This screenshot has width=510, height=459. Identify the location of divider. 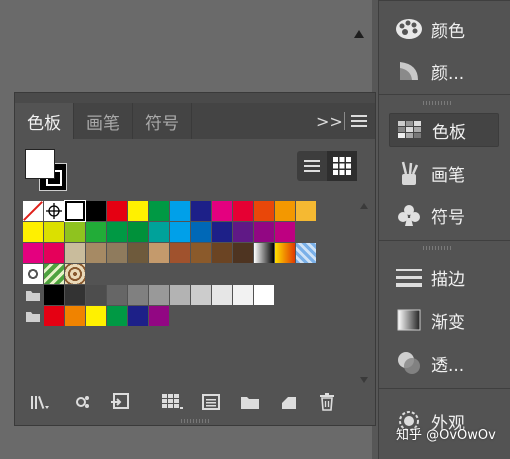
(344, 121).